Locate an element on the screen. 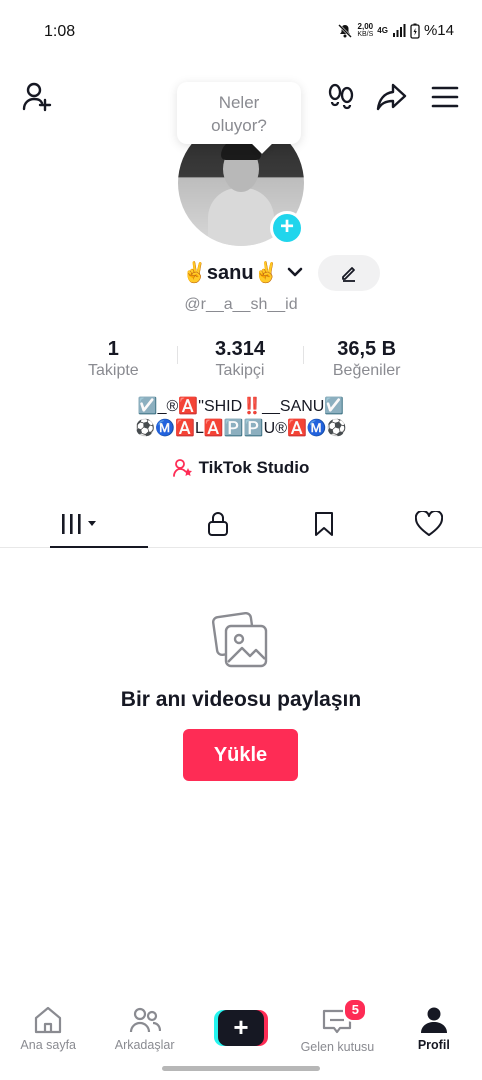 Image resolution: width=482 pixels, height=1080 pixels. nav-home-label: Ana sayfa is located at coordinates (48, 1045).